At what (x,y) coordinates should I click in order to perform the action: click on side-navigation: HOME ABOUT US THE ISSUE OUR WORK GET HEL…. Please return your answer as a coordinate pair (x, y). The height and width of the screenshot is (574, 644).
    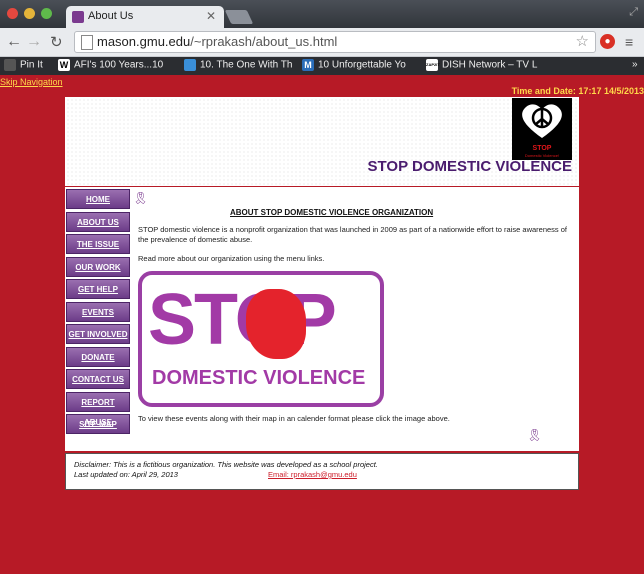
    Looking at the image, I should click on (98, 313).